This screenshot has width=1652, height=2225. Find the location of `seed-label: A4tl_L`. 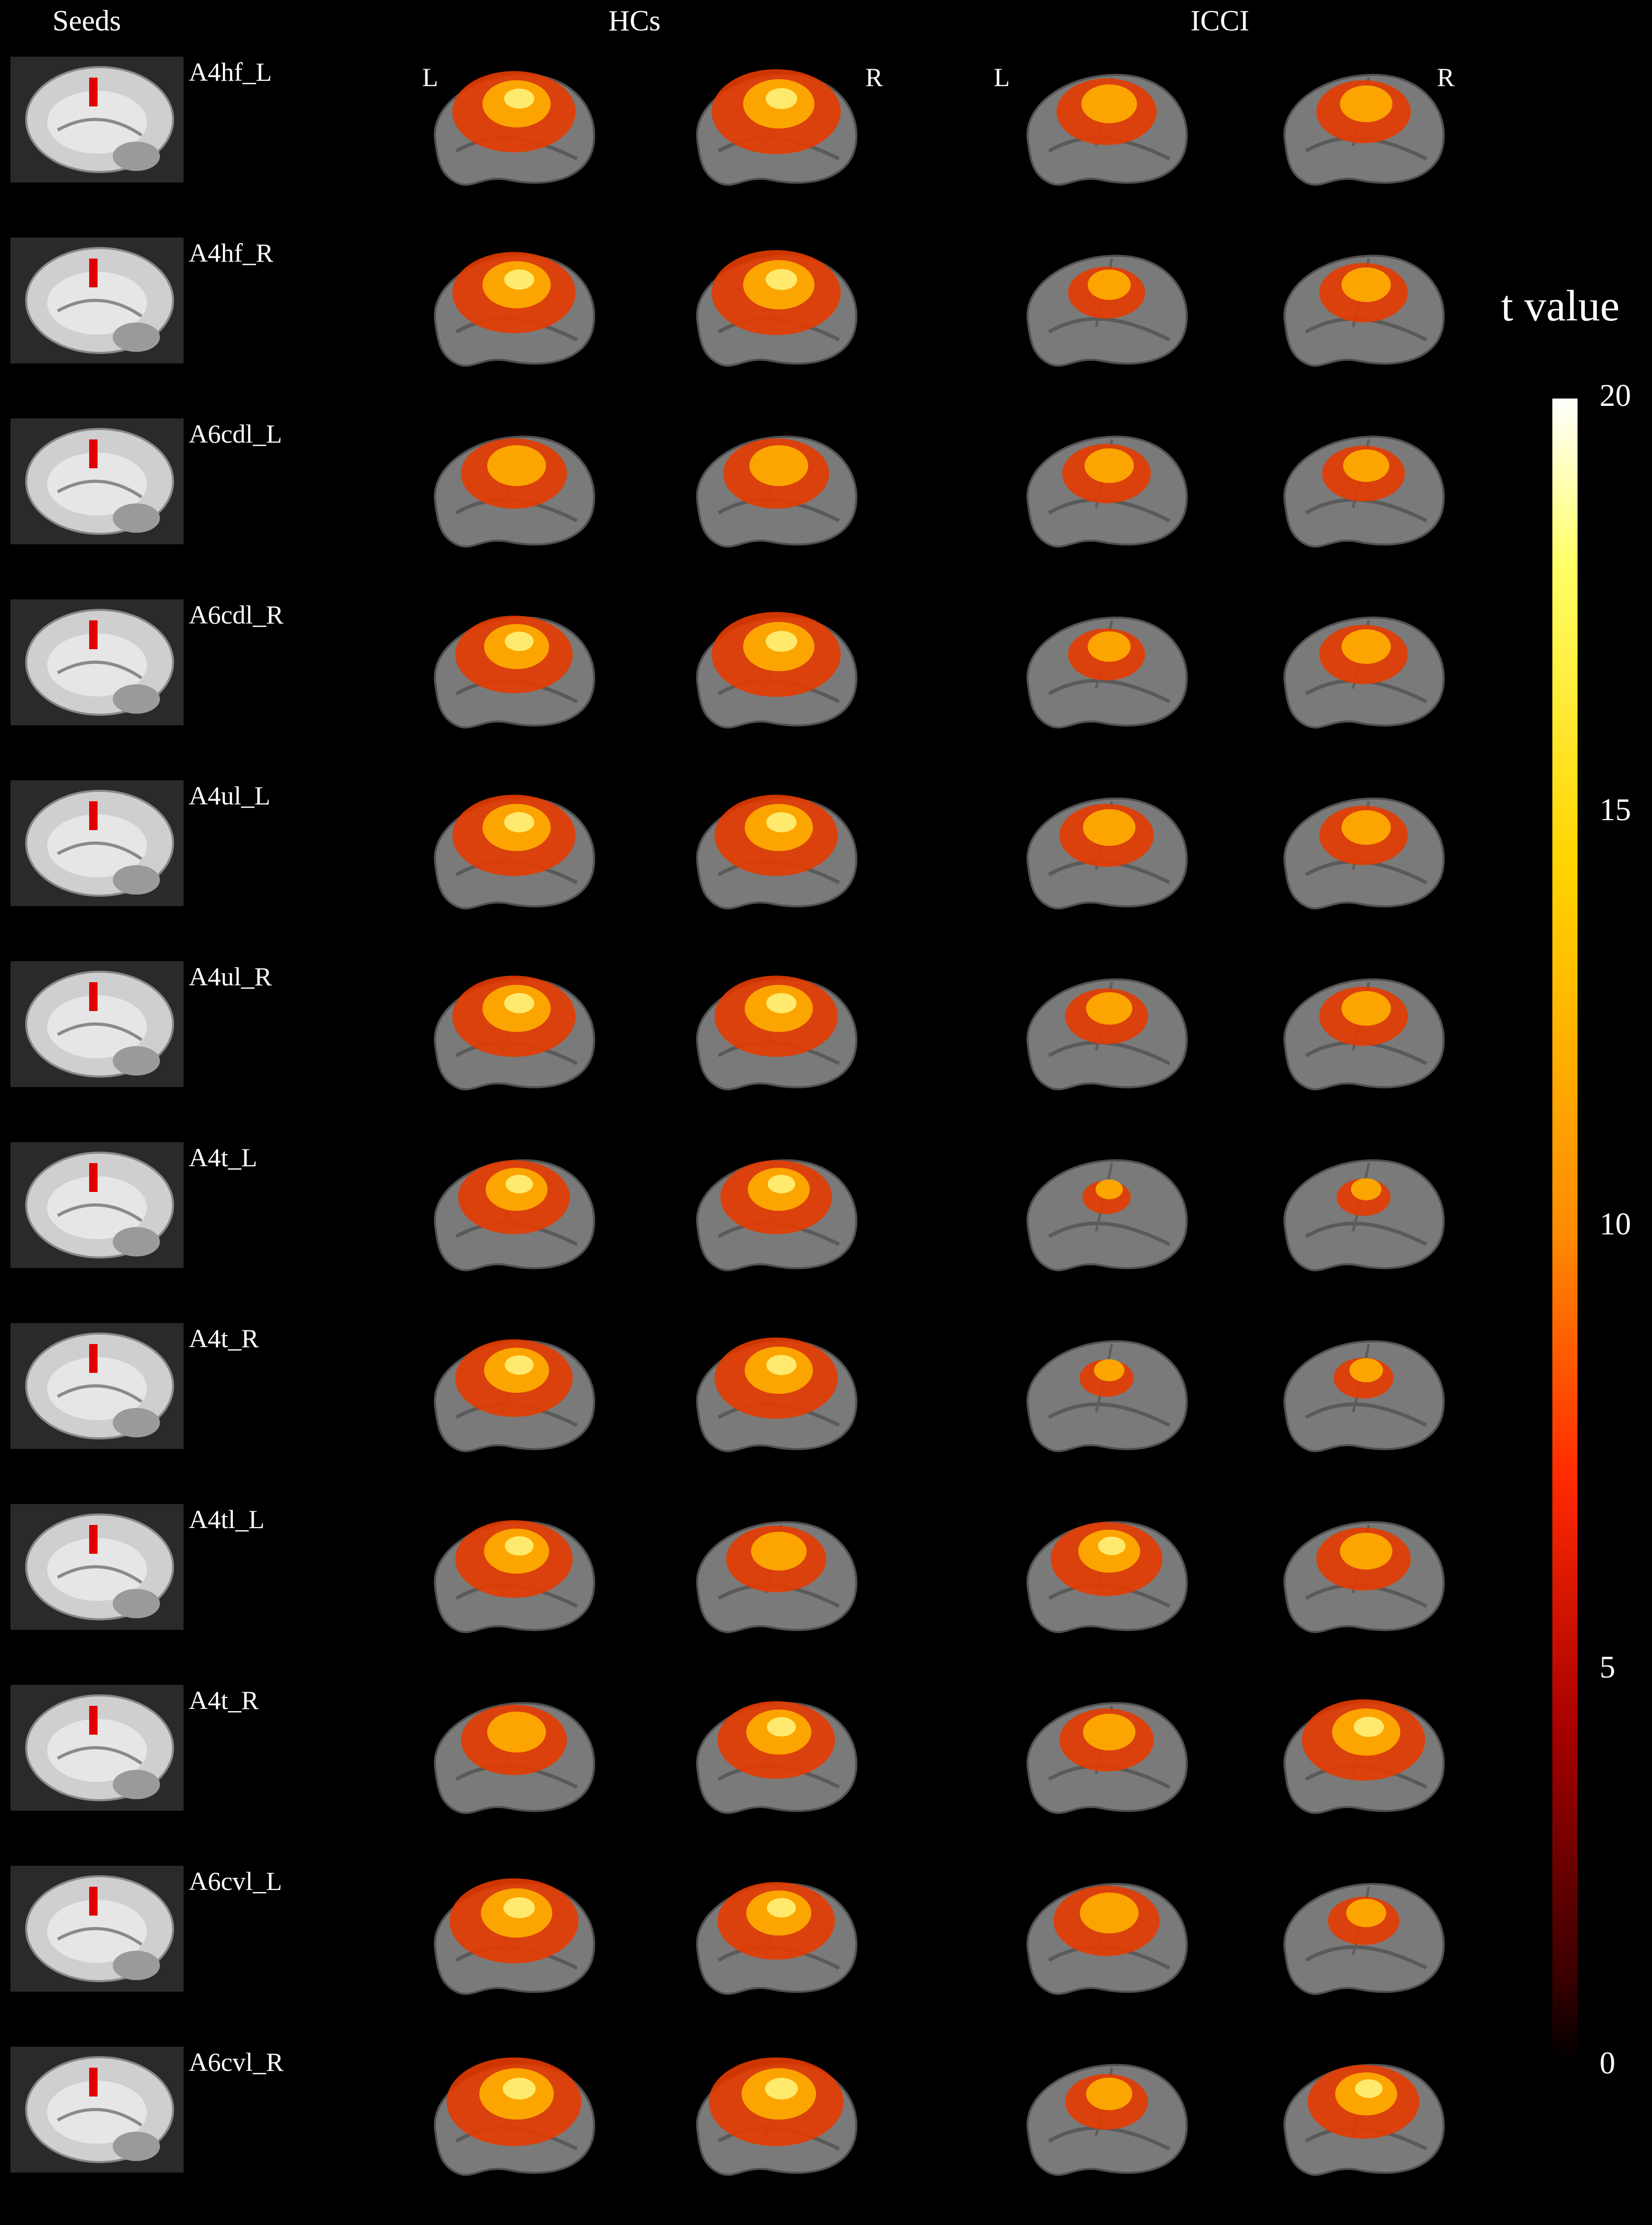

seed-label: A4tl_L is located at coordinates (227, 1519).